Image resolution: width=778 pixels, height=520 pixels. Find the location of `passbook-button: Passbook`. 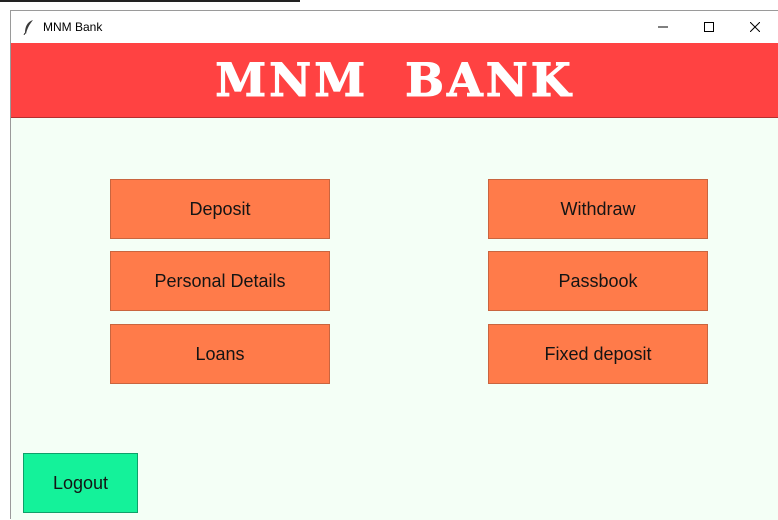

passbook-button: Passbook is located at coordinates (598, 281).